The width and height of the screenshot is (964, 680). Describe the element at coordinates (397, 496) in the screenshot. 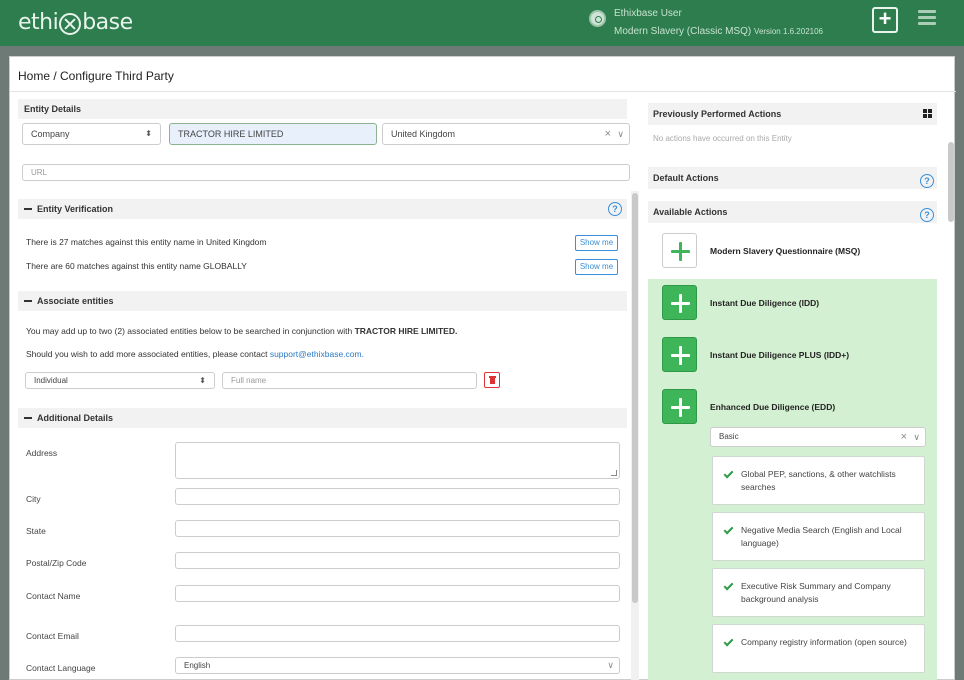

I see `city-input` at that location.